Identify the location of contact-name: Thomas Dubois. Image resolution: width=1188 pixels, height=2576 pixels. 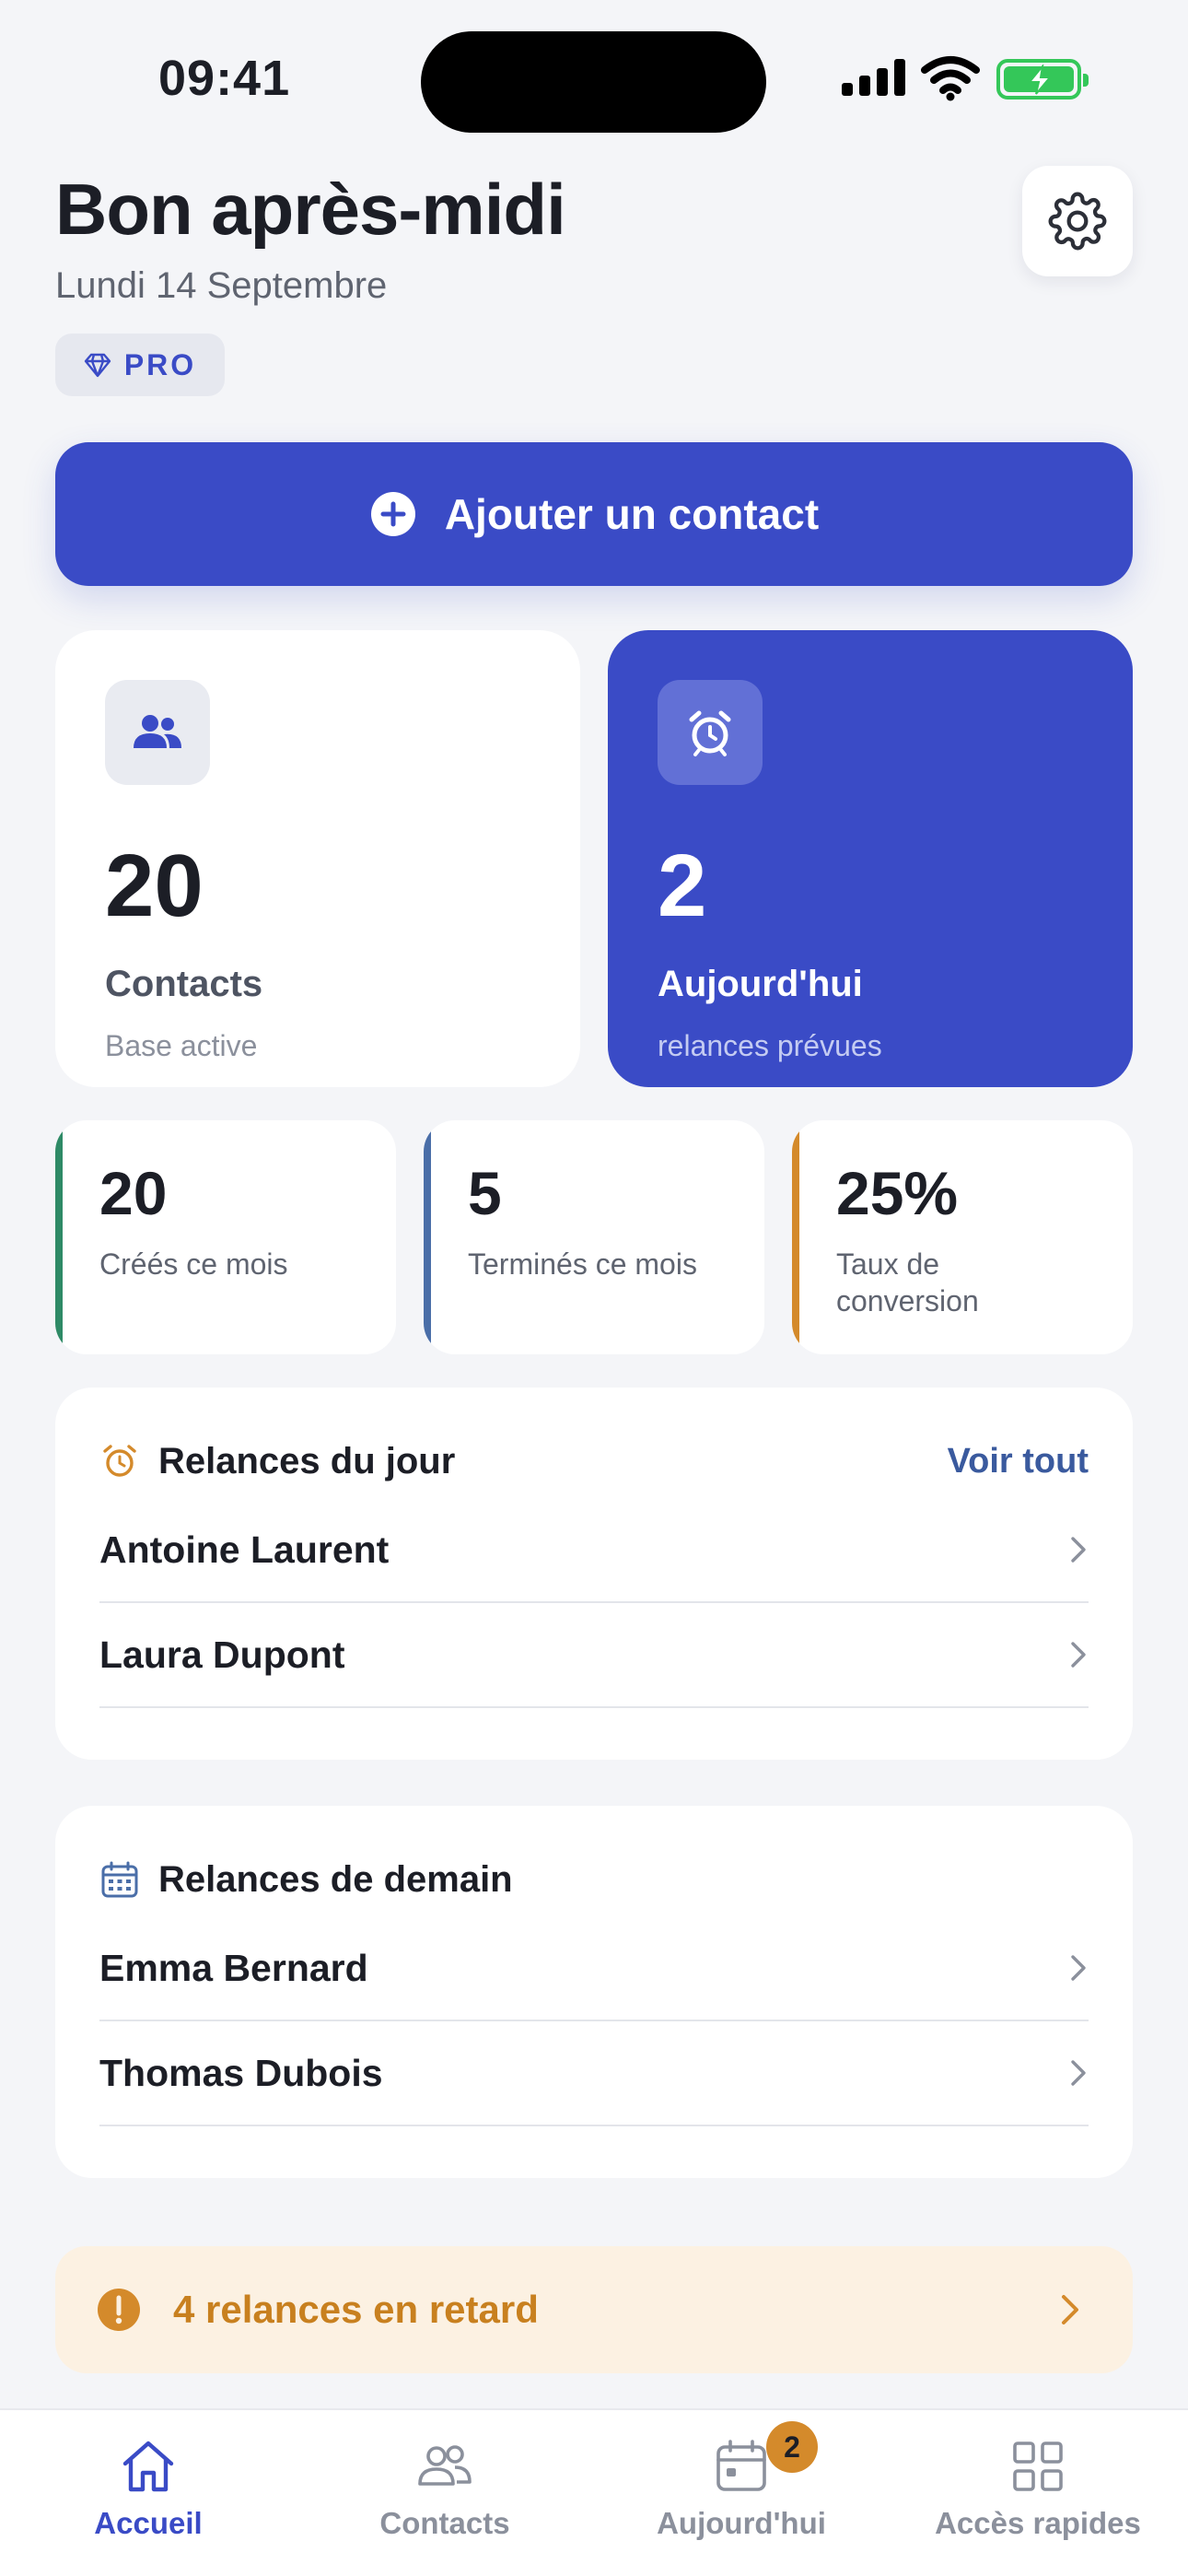
(241, 2072).